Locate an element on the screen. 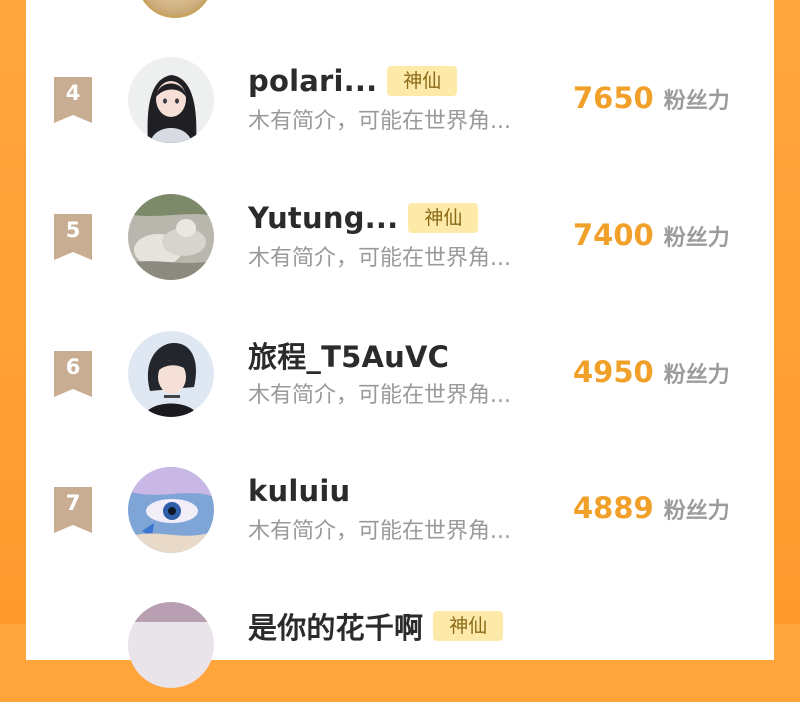 The width and height of the screenshot is (800, 702). rank-badge: 4 is located at coordinates (73, 100).